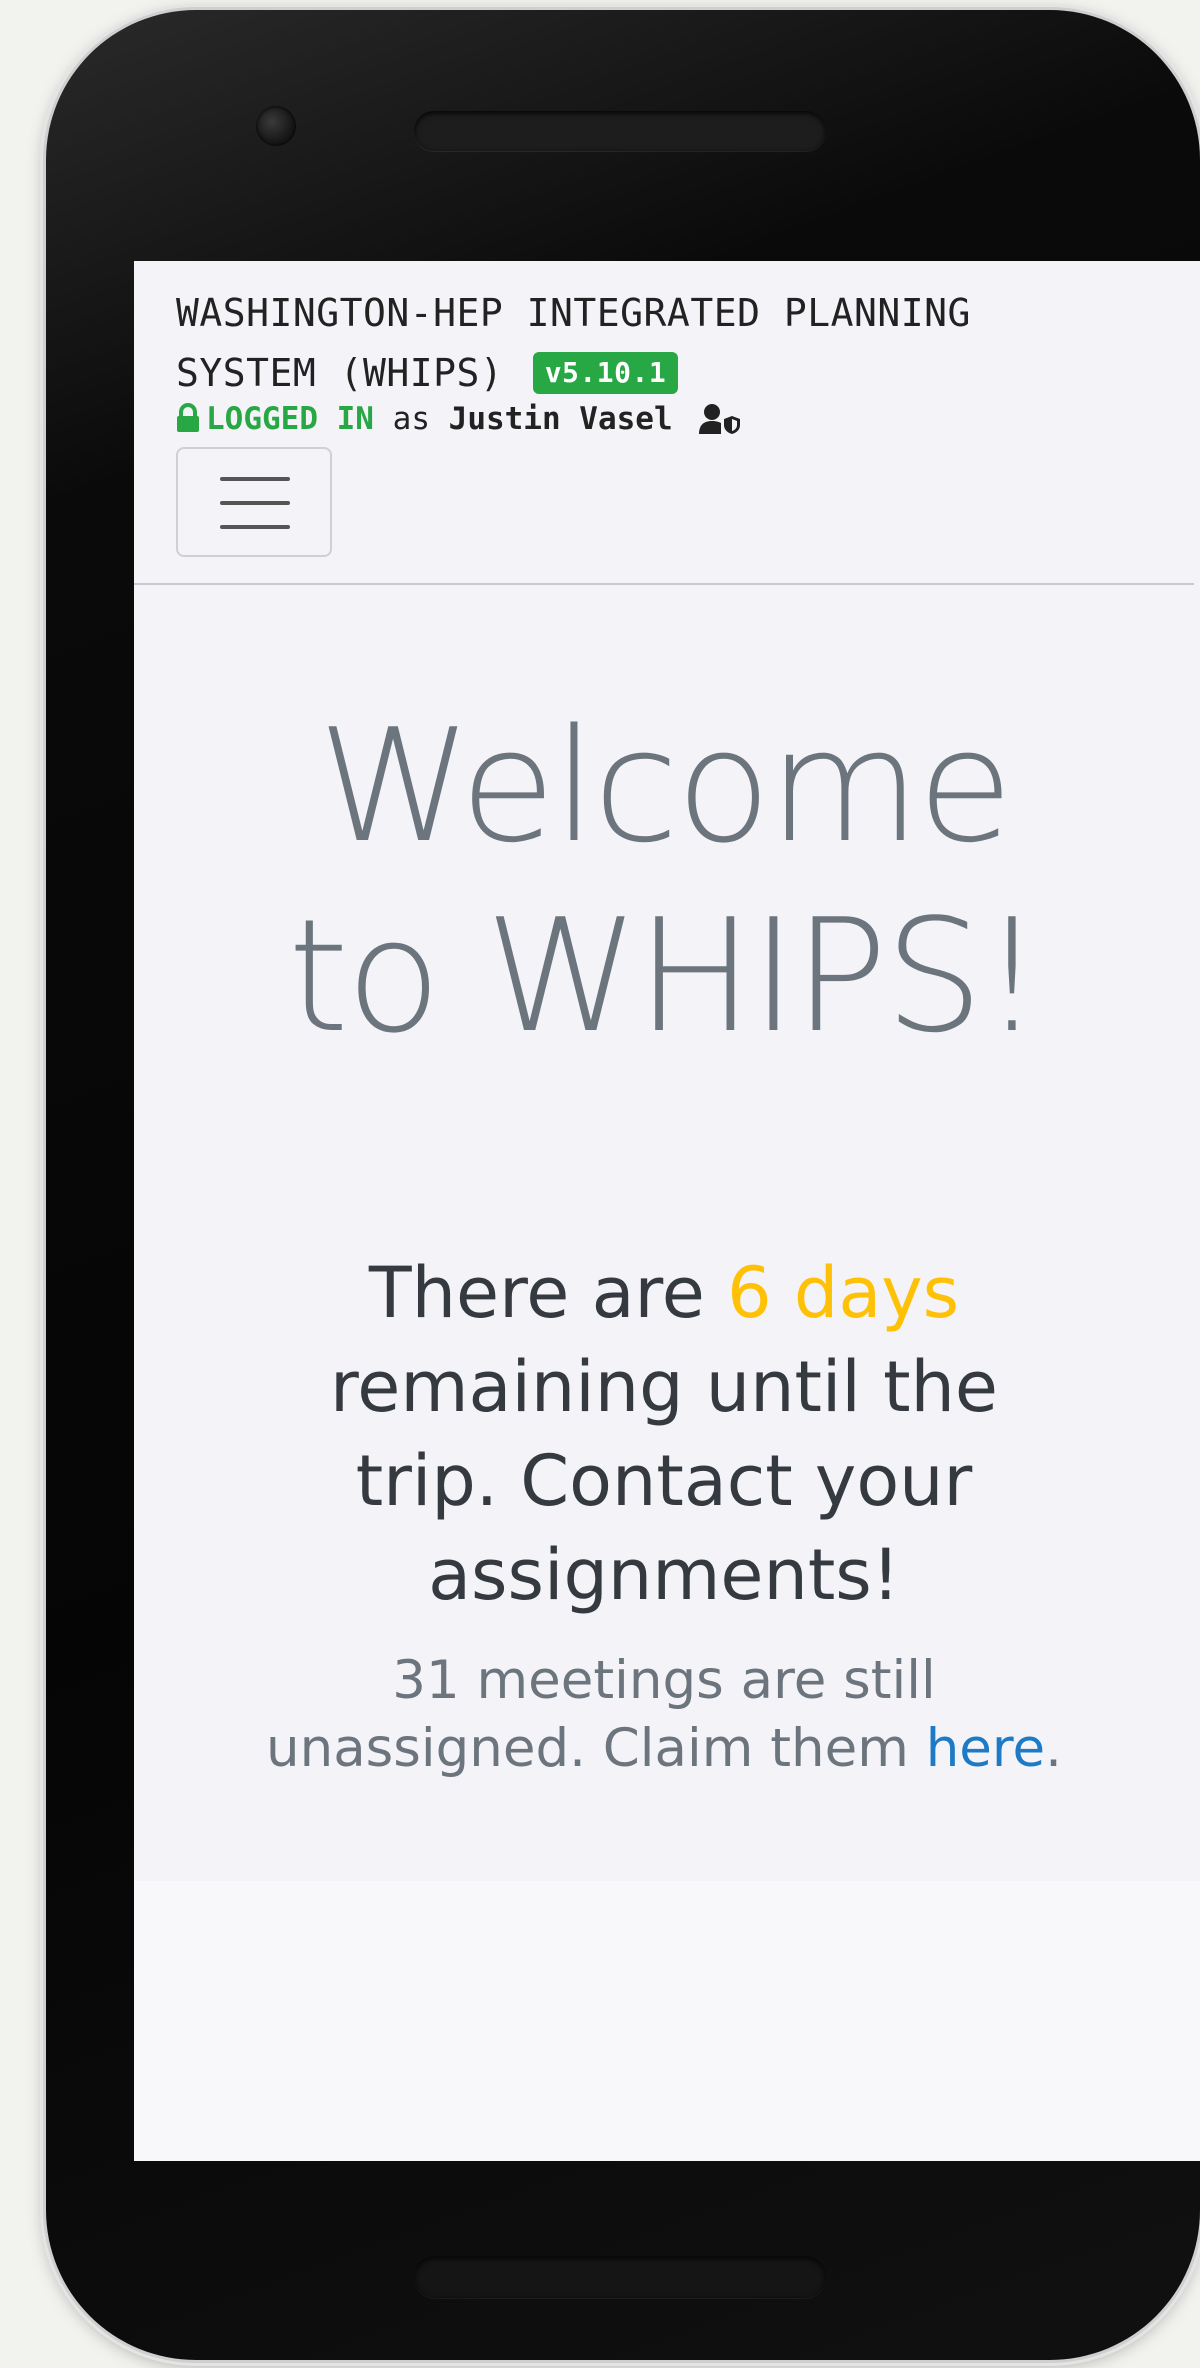  Describe the element at coordinates (411, 419) in the screenshot. I see `login-as-label: as` at that location.